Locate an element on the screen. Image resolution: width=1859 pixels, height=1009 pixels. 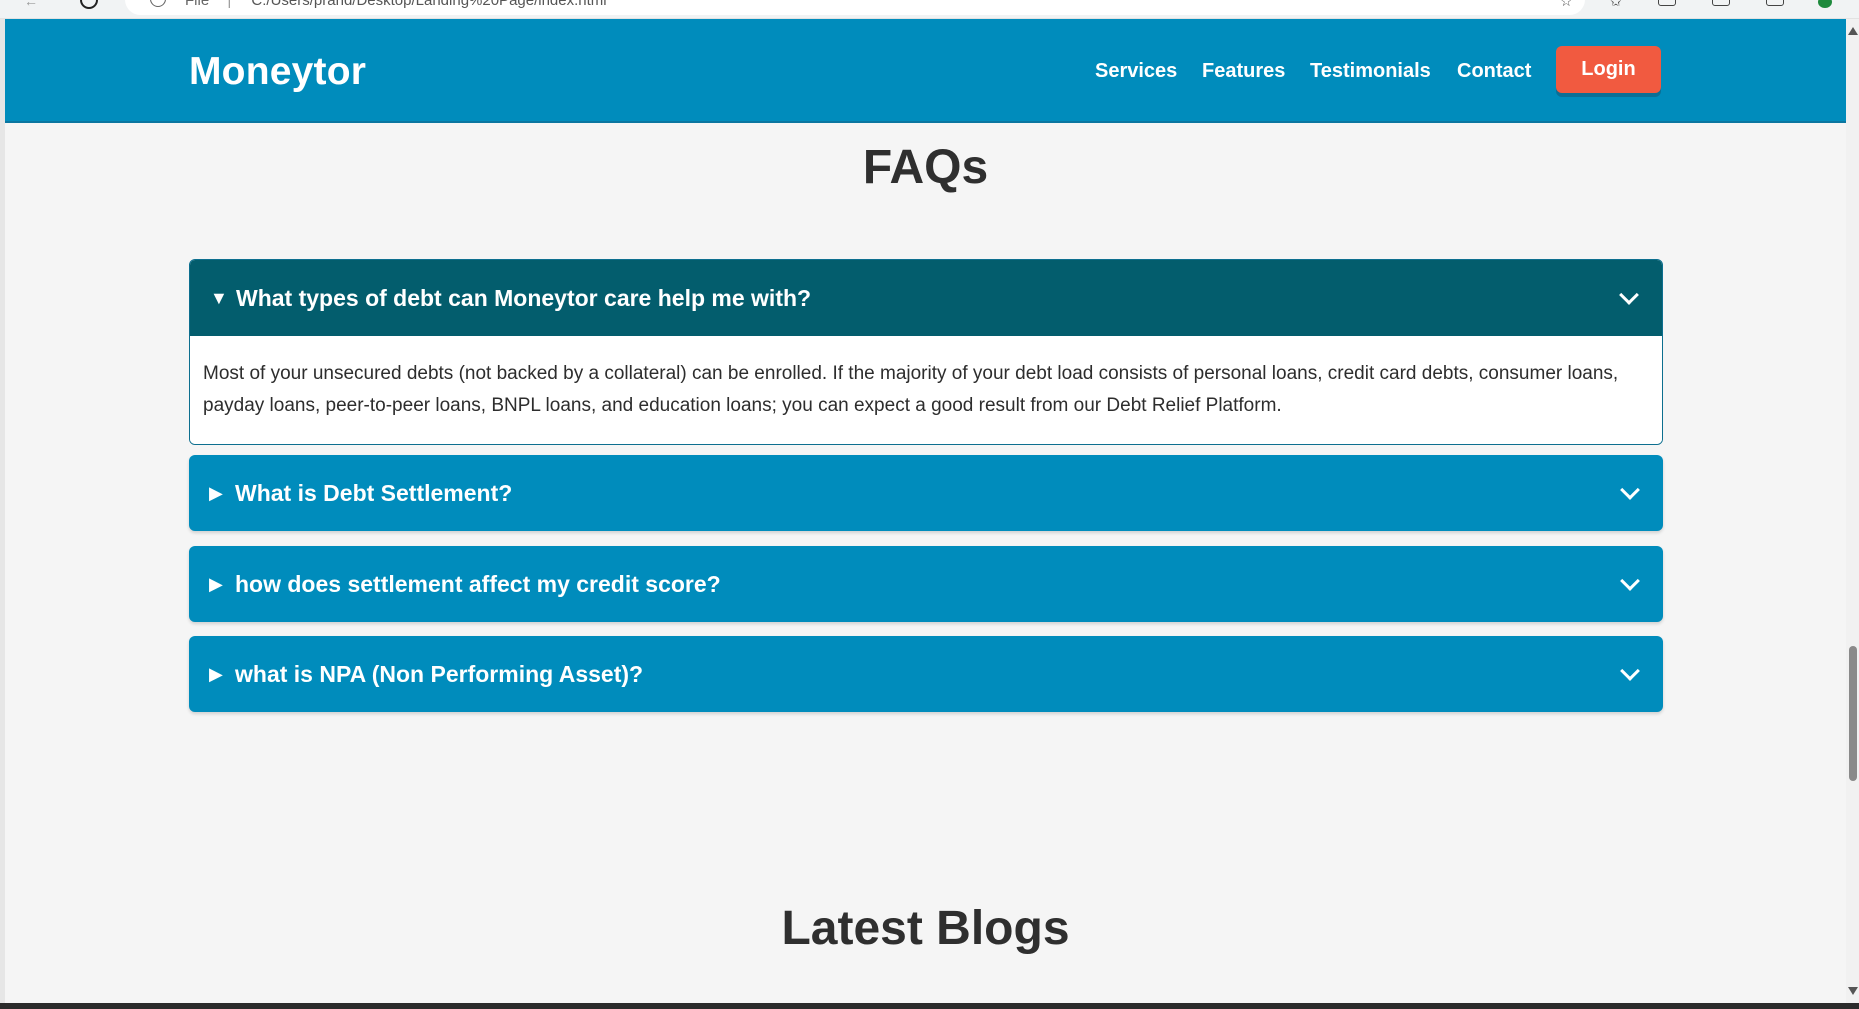
login-button: Login is located at coordinates (1608, 69).